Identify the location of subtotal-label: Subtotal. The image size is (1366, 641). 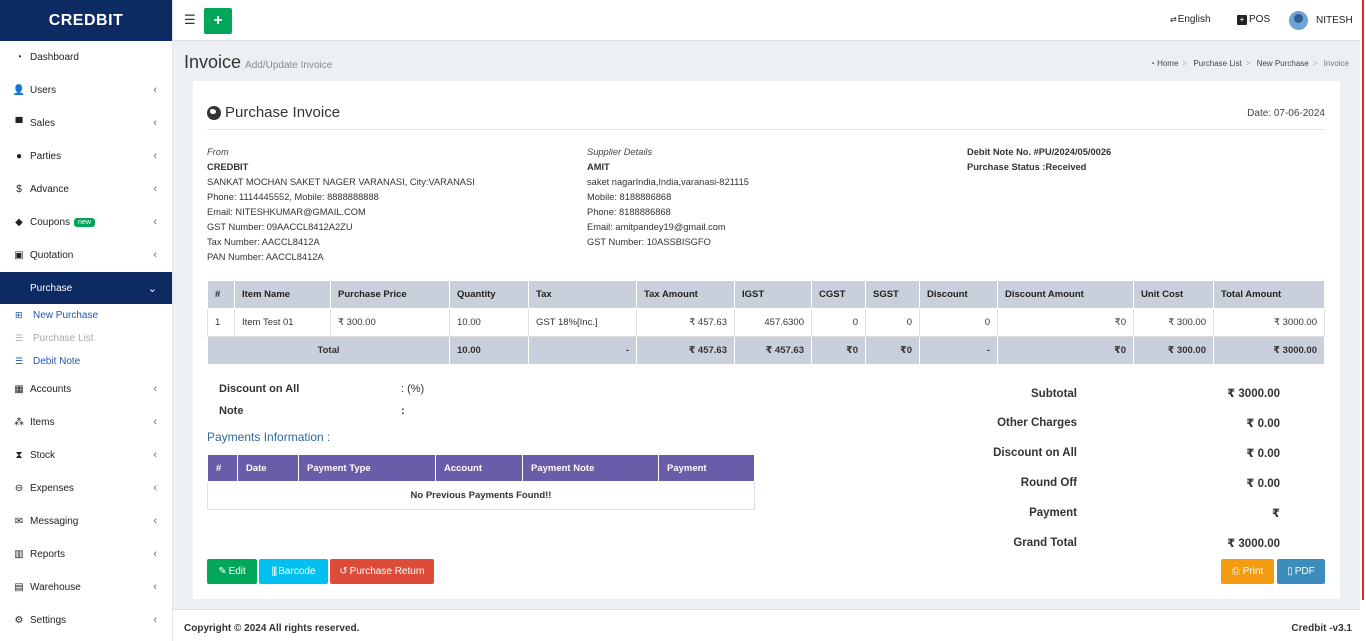
(1054, 394).